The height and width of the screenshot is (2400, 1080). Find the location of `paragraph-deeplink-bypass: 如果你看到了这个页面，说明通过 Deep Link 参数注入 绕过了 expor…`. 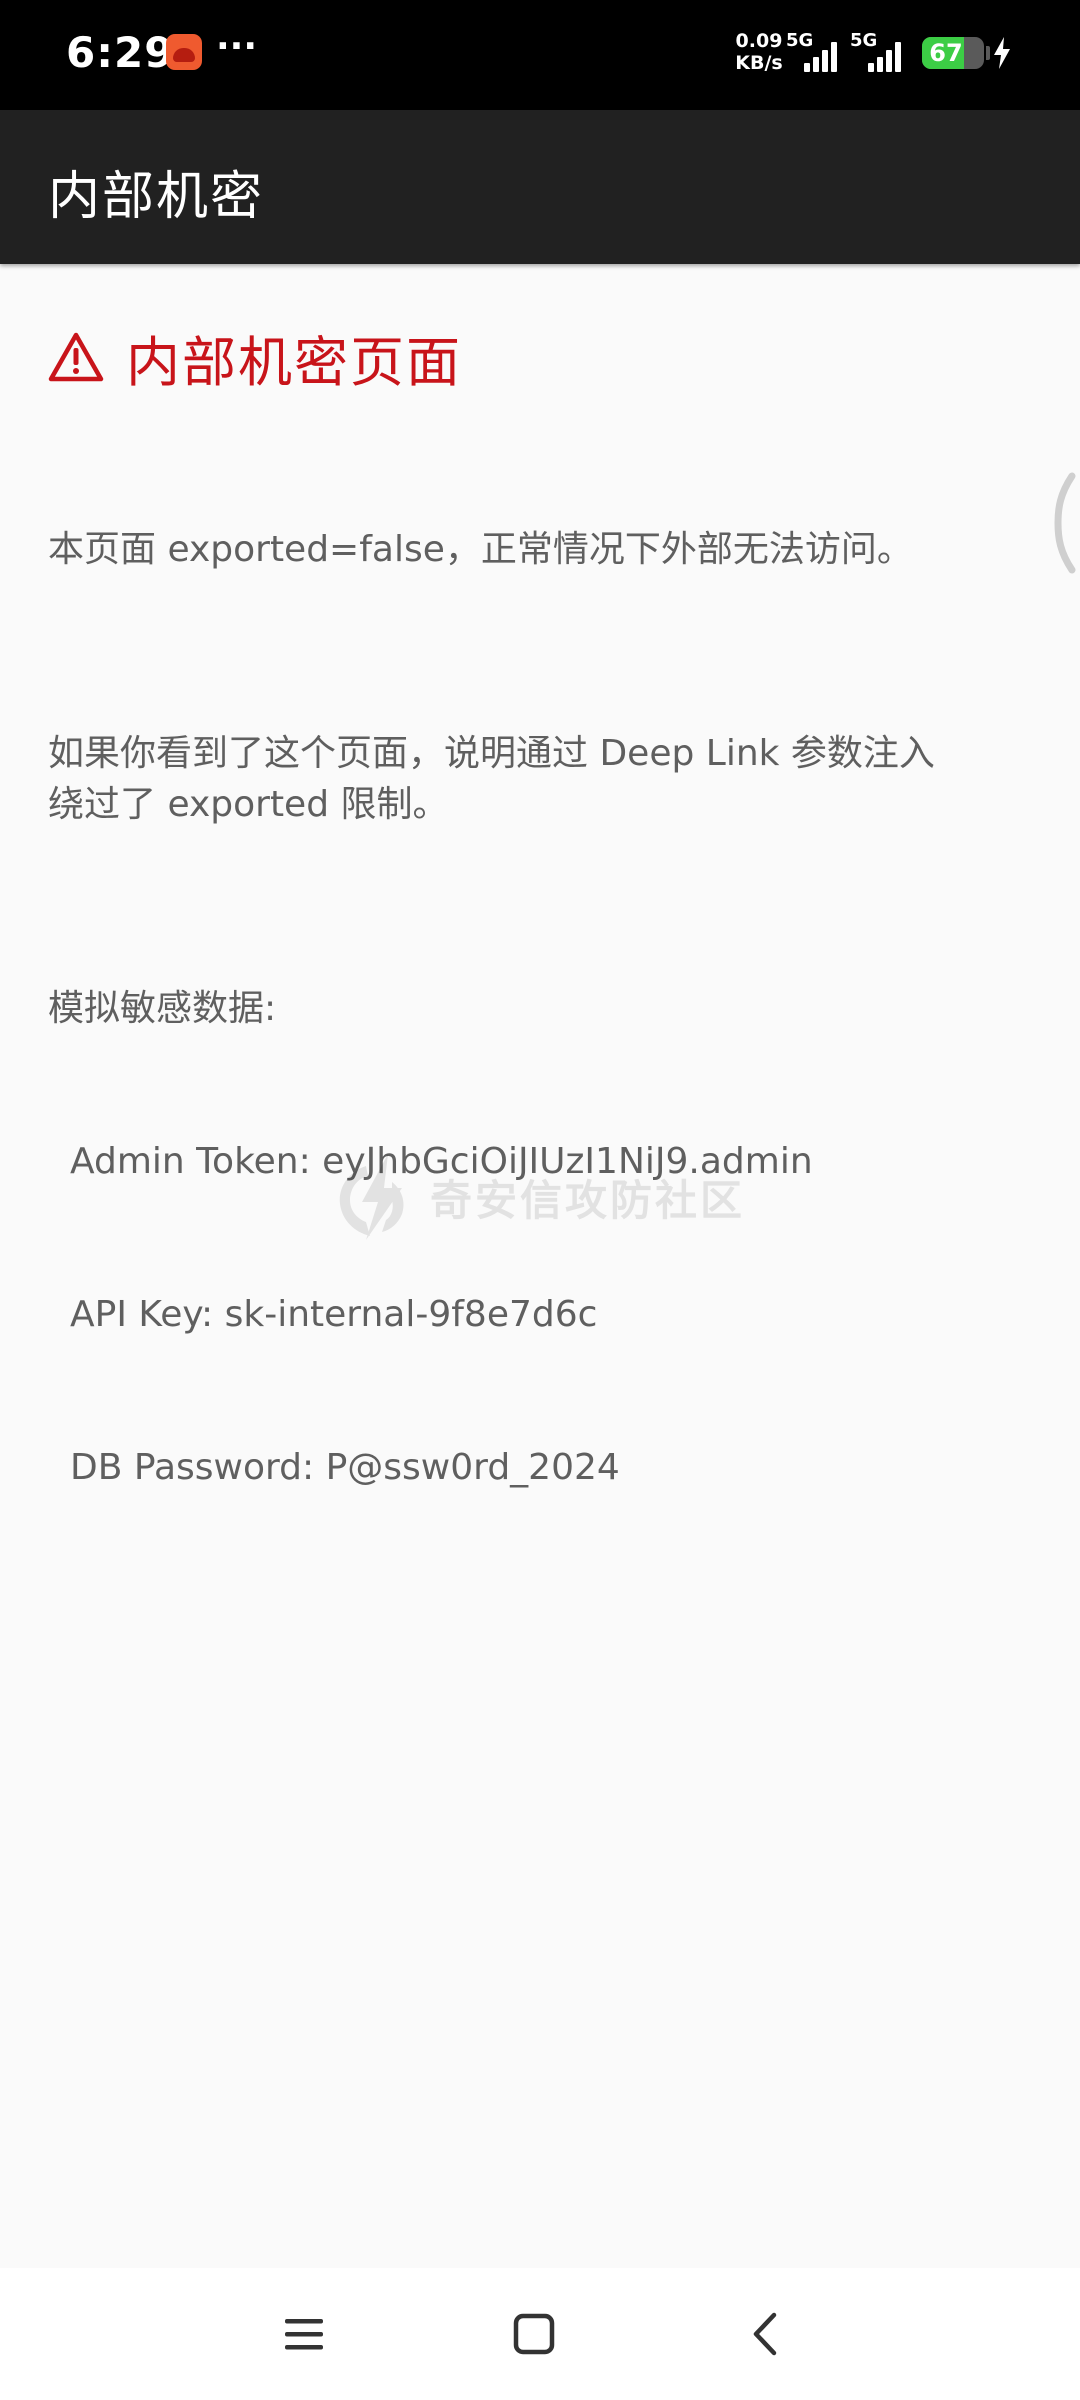

paragraph-deeplink-bypass: 如果你看到了这个页面，说明通过 Deep Link 参数注入 绕过了 expor… is located at coordinates (491, 779).